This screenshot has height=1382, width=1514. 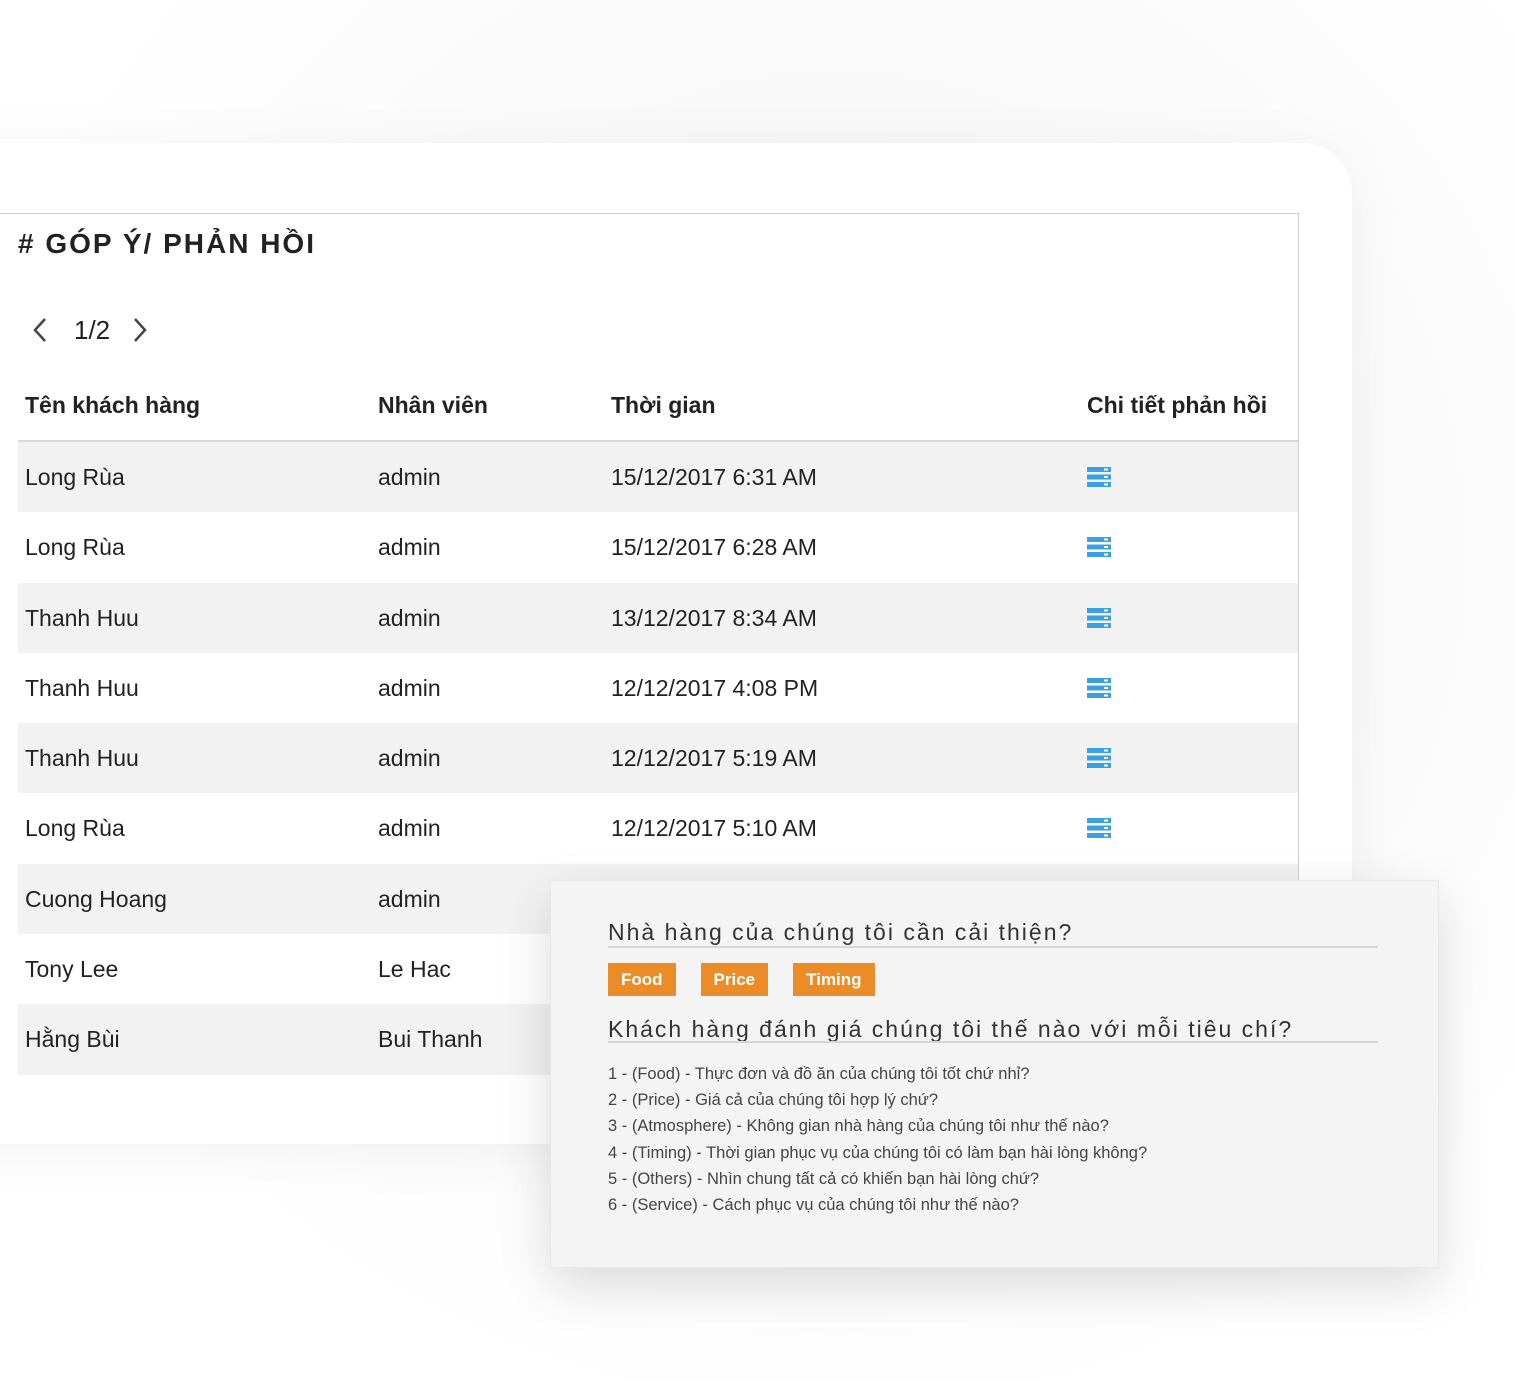 I want to click on chevron-right-icon, so click(x=140, y=330).